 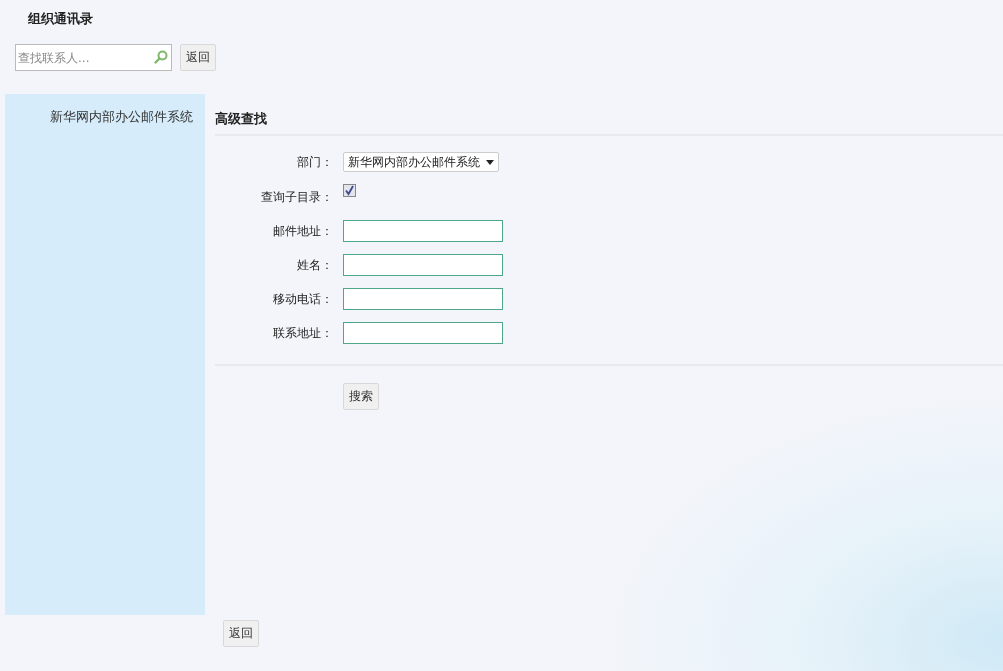 What do you see at coordinates (349, 190) in the screenshot?
I see `checkbox` at bounding box center [349, 190].